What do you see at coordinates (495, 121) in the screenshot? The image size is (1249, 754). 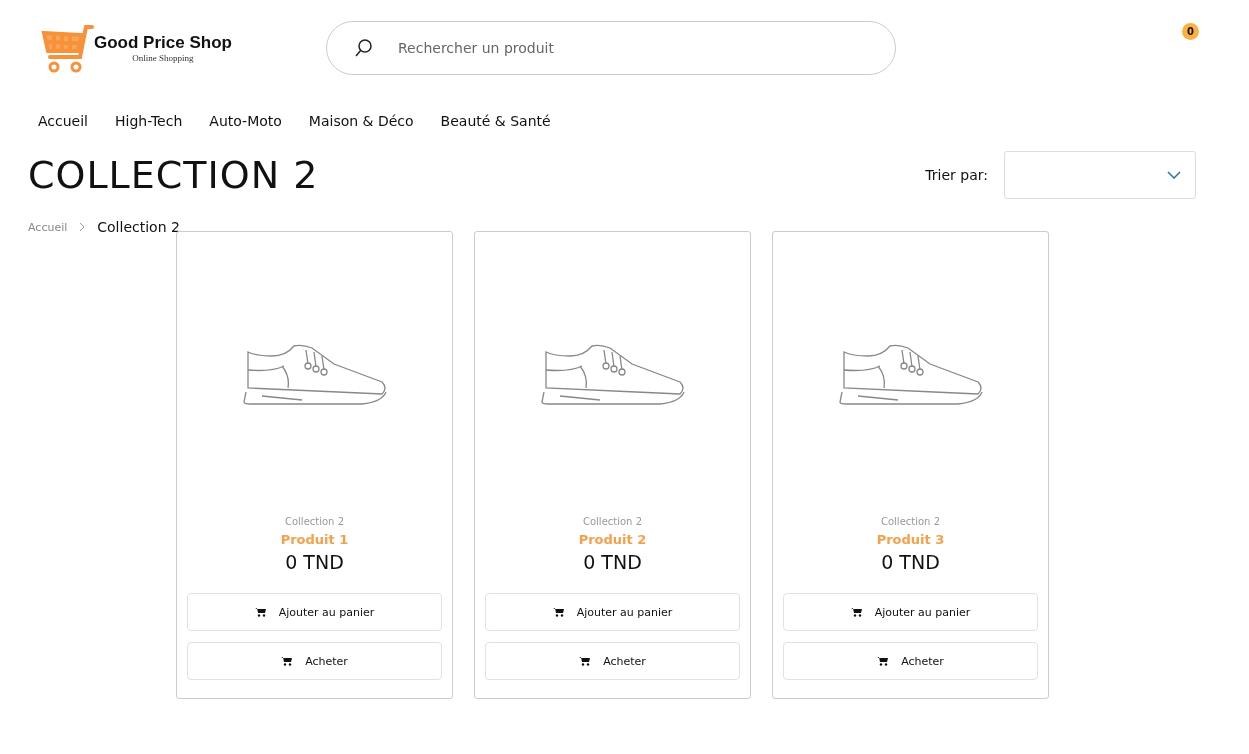 I see `nav-link: Beauté & Santé` at bounding box center [495, 121].